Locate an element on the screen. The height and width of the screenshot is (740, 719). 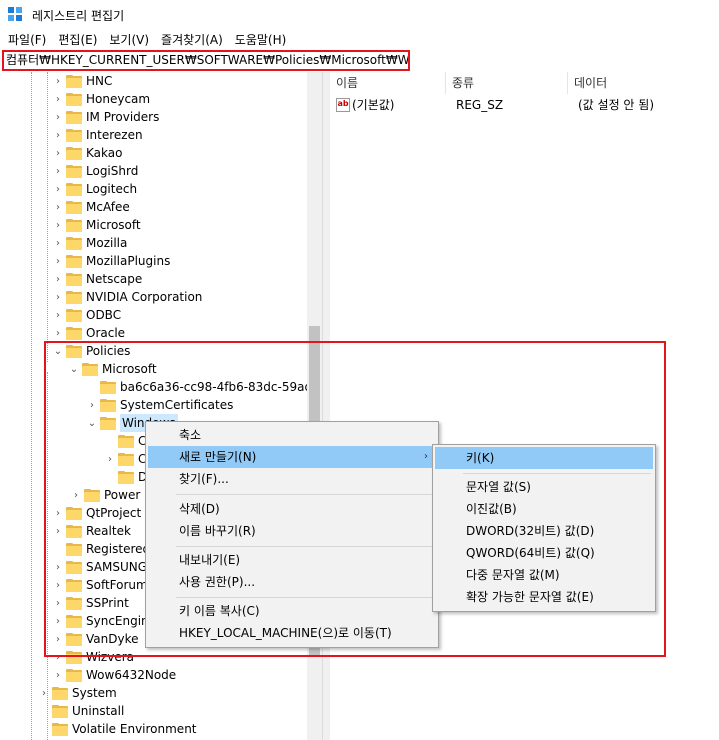
window-title: 레지스트리 편집기 is located at coordinates (78, 15).